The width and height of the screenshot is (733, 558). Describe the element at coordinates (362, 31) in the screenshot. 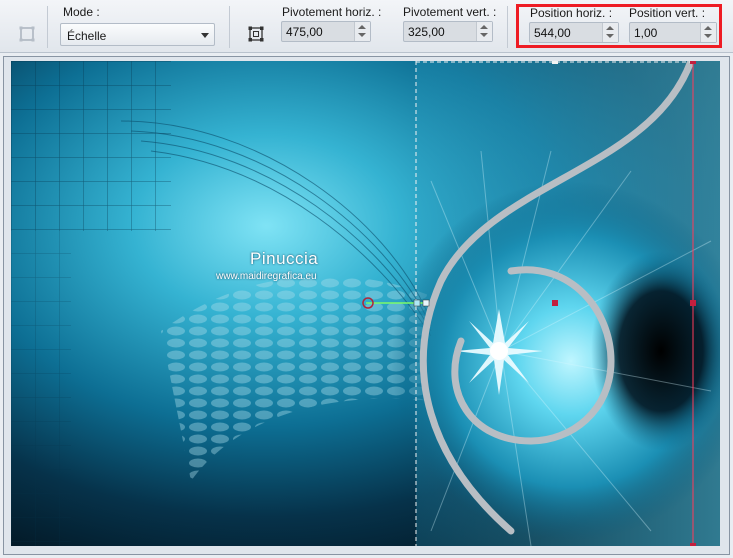

I see `pivot-horizontal-stepper` at that location.